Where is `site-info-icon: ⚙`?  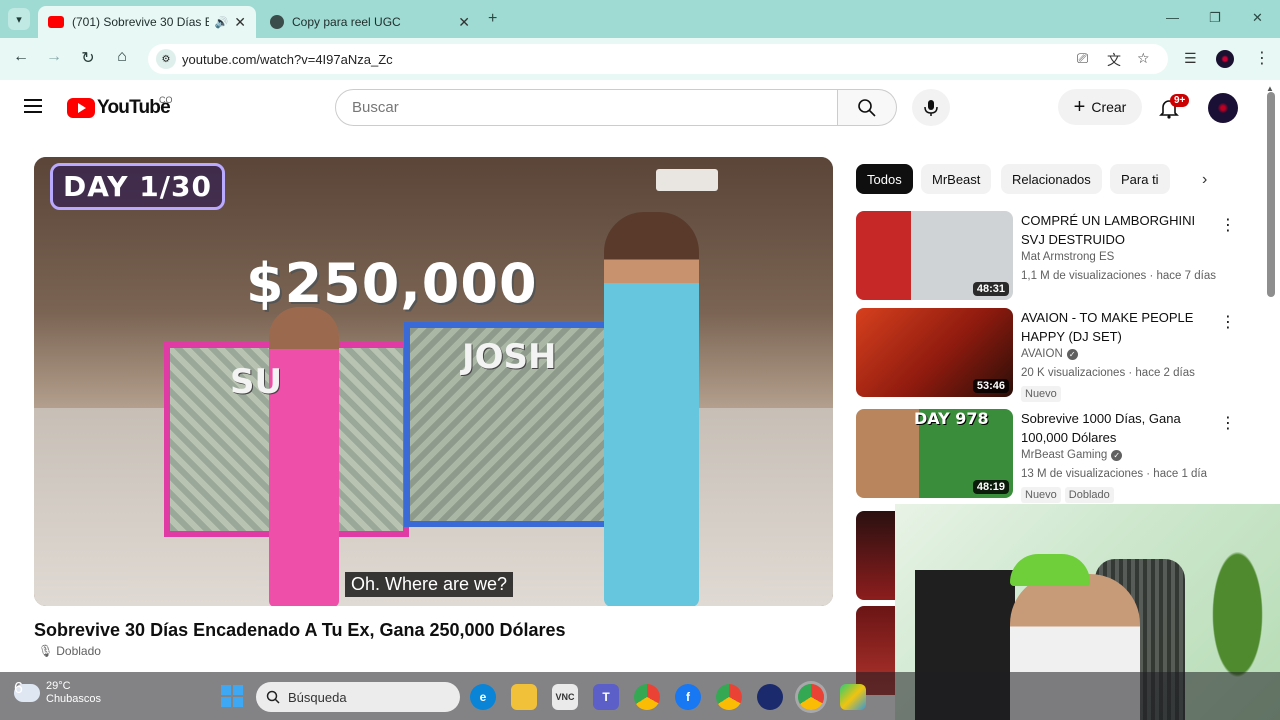 site-info-icon: ⚙ is located at coordinates (166, 59).